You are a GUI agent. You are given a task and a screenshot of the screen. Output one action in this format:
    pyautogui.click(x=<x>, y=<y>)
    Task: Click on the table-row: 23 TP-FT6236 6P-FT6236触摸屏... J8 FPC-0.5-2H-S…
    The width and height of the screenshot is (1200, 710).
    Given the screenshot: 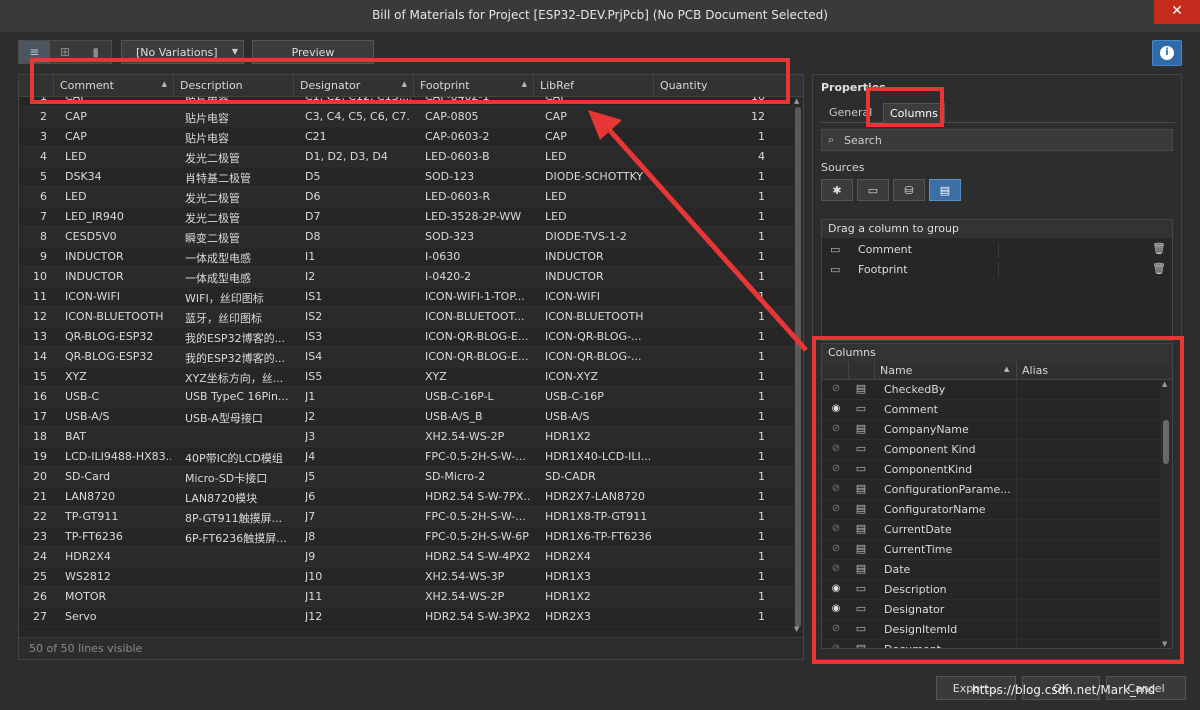 What is the action you would take?
    pyautogui.click(x=406, y=537)
    